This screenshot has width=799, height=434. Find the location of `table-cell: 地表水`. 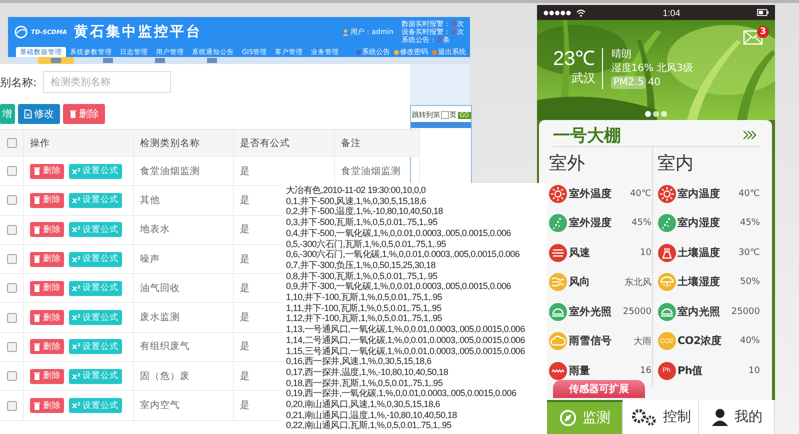

table-cell: 地表水 is located at coordinates (155, 229).